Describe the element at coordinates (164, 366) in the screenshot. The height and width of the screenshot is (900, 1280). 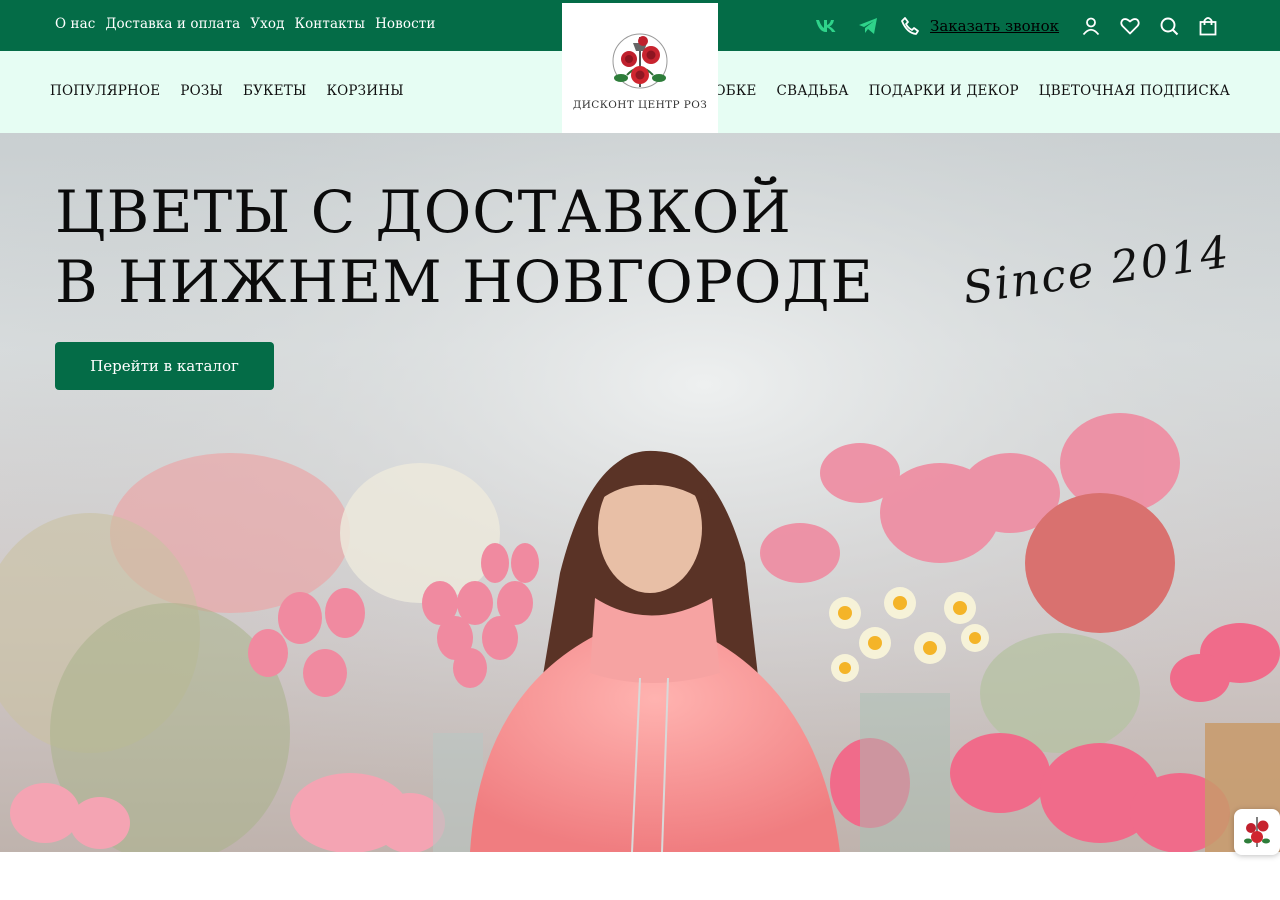
I see `catalog-button: Перейти в каталог` at that location.